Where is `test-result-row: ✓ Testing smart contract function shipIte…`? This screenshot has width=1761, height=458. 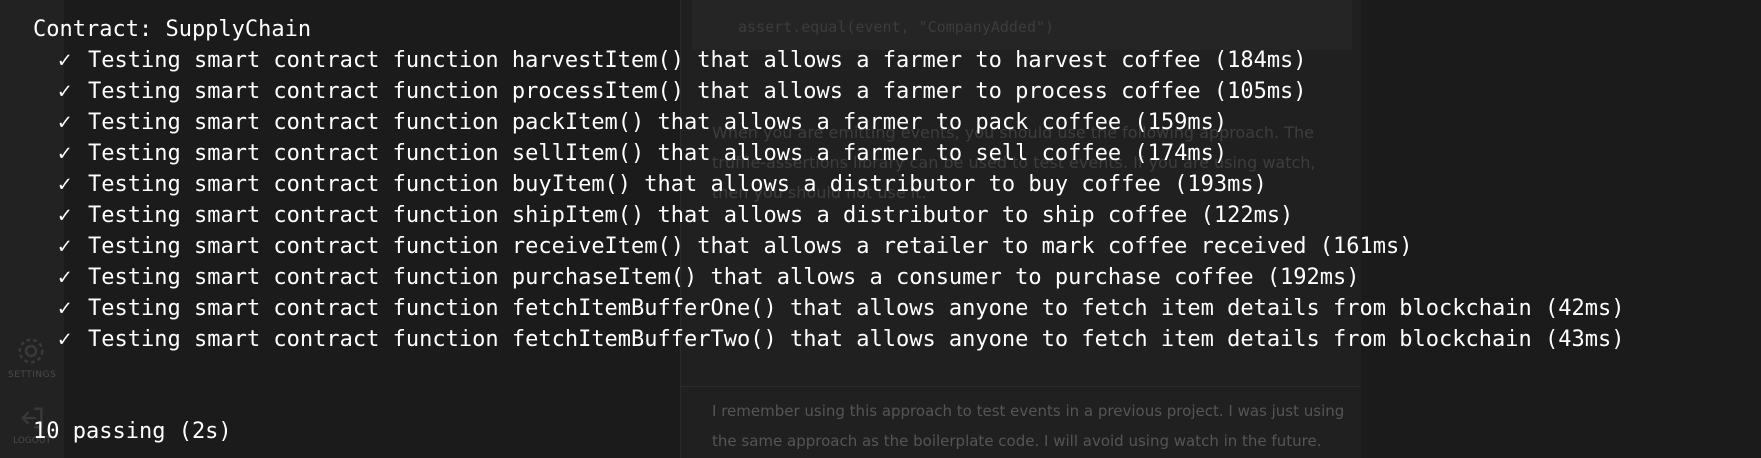
test-result-row: ✓ Testing smart contract function shipIte… is located at coordinates (841, 215).